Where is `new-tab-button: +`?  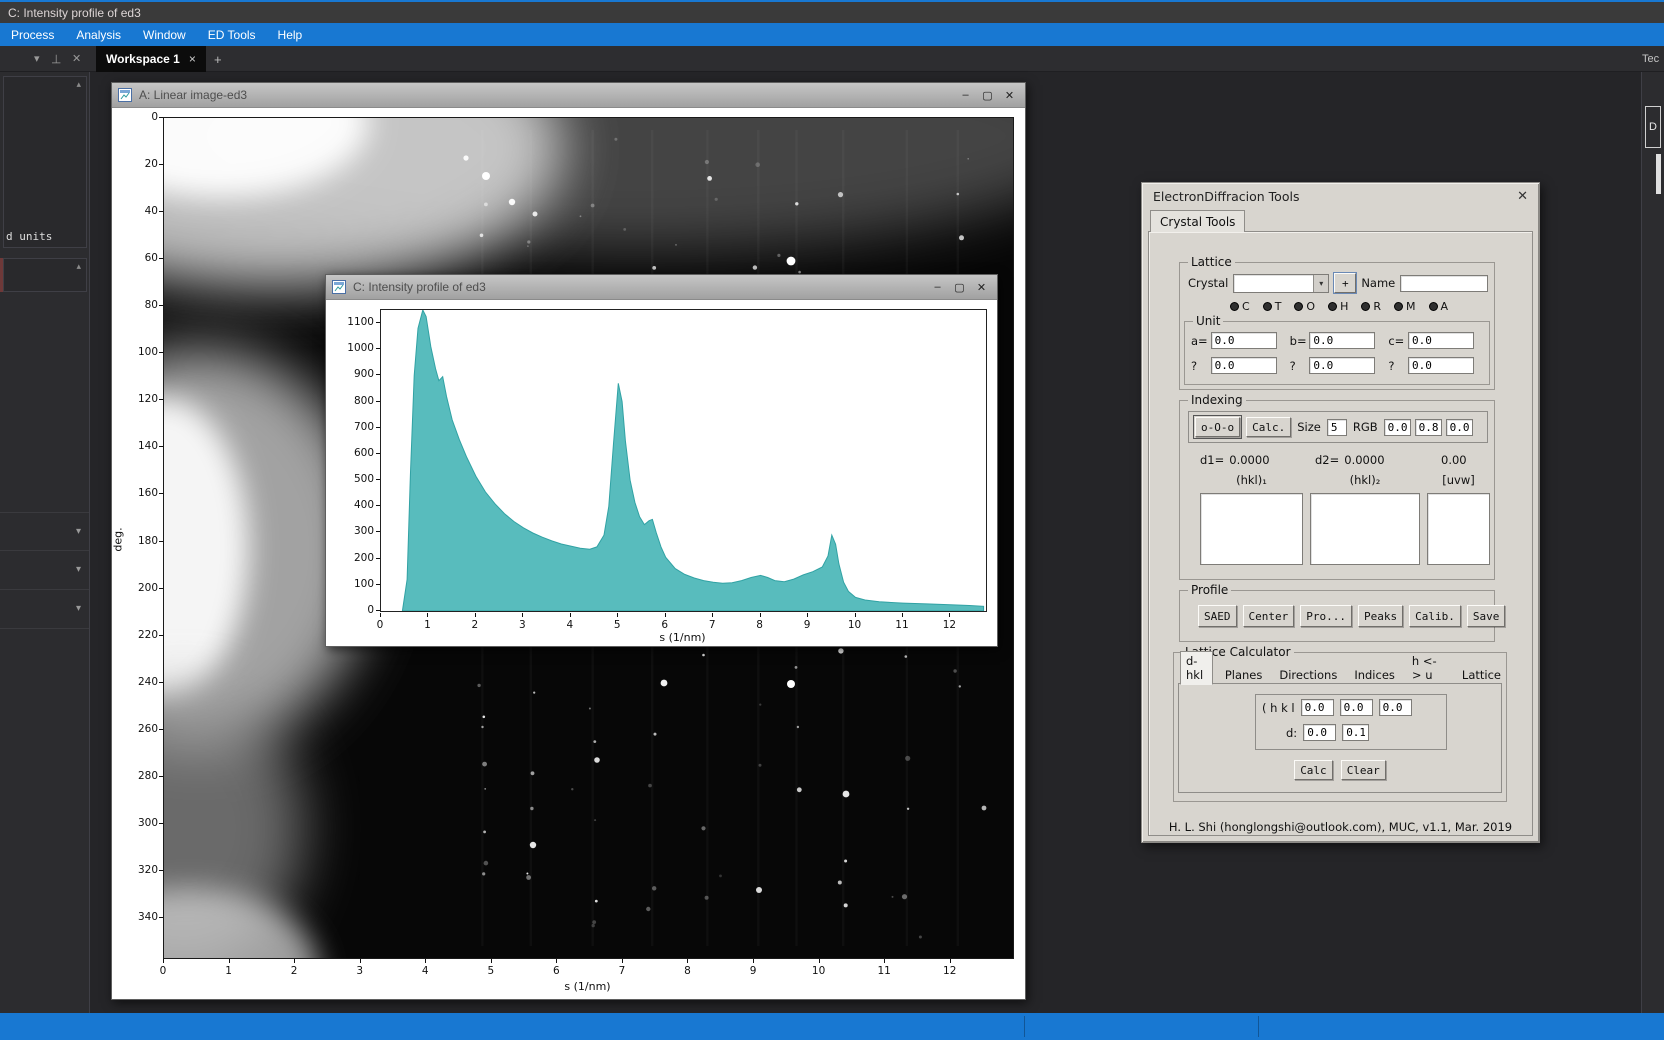
new-tab-button: + is located at coordinates (218, 59).